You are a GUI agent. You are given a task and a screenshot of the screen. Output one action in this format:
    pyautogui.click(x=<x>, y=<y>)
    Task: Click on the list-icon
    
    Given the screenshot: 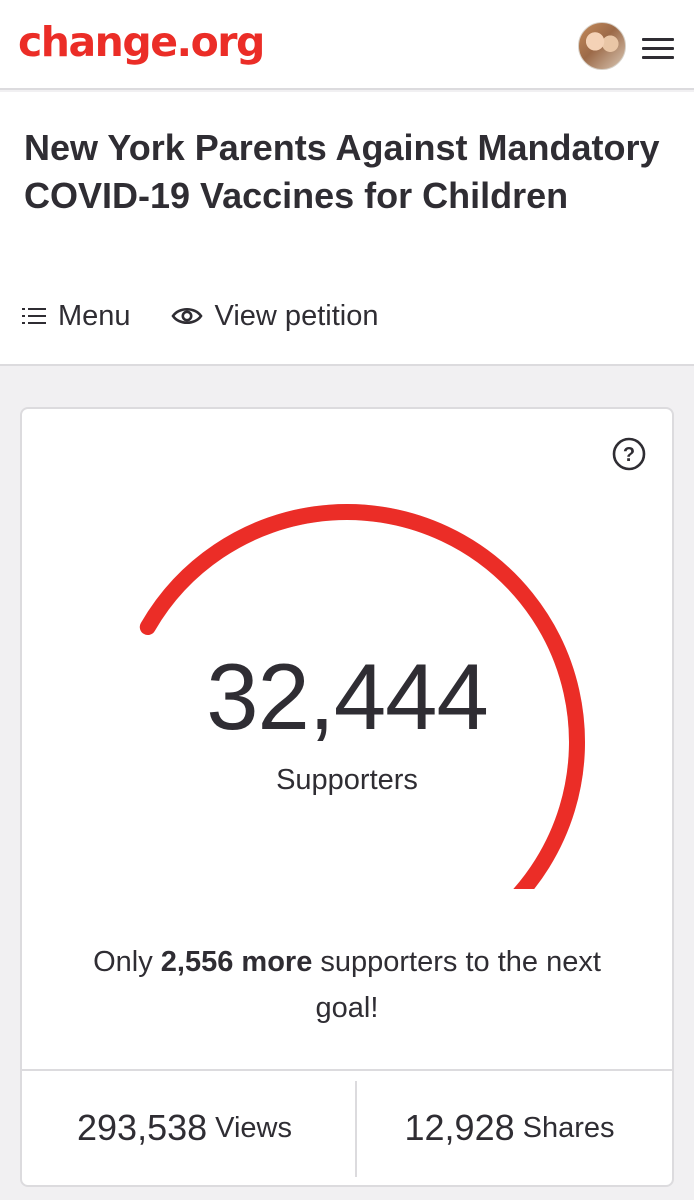 What is the action you would take?
    pyautogui.click(x=34, y=316)
    